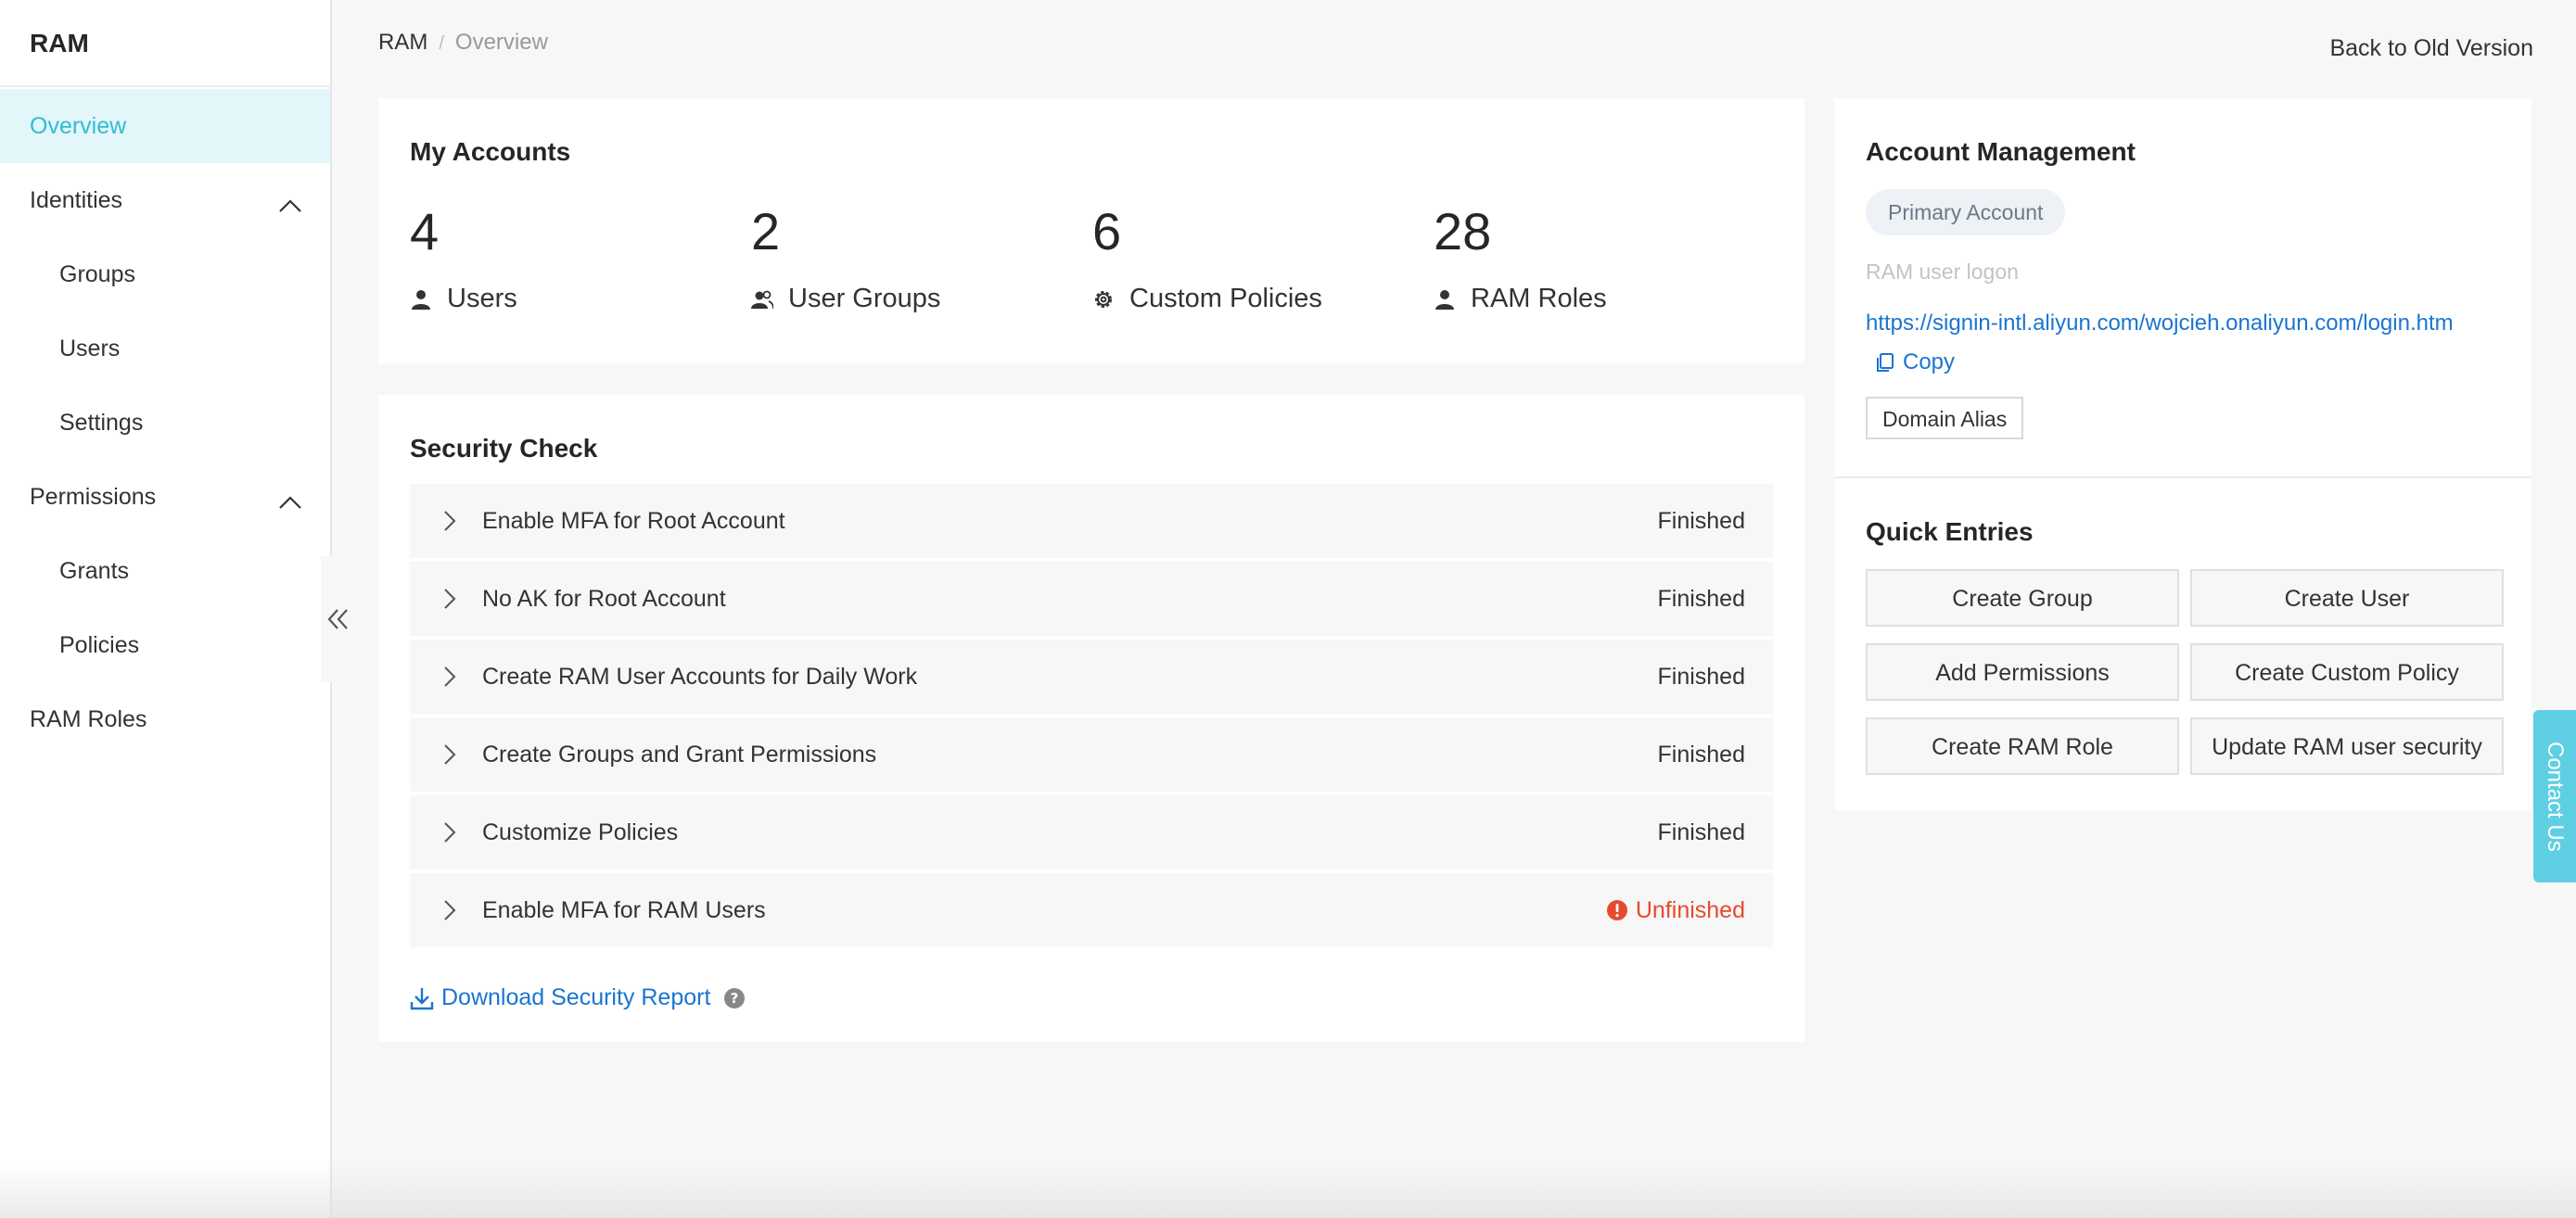 Image resolution: width=2576 pixels, height=1218 pixels. What do you see at coordinates (679, 754) in the screenshot?
I see `security-item-name: Create Groups and Grant Permissions` at bounding box center [679, 754].